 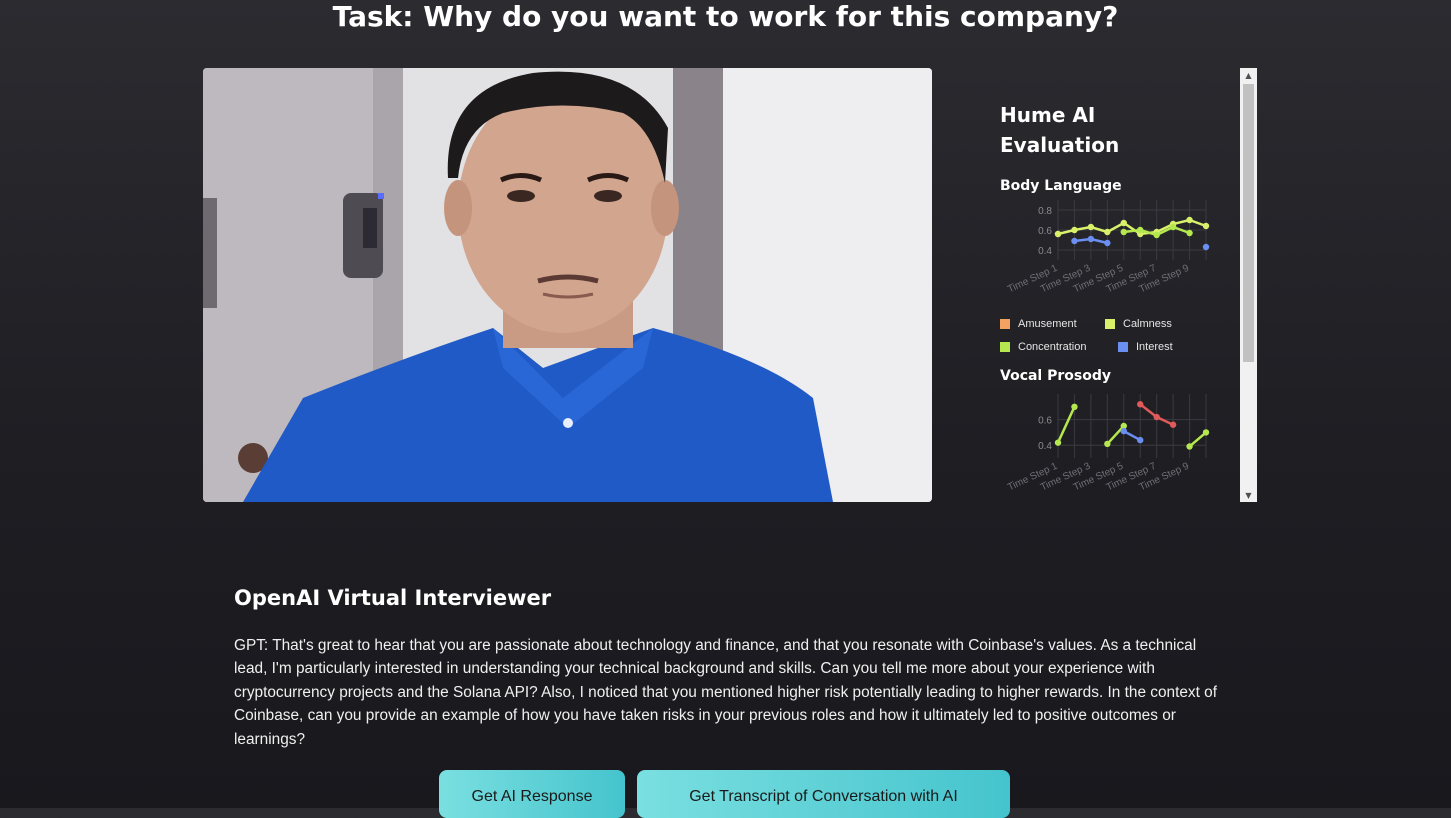 What do you see at coordinates (532, 794) in the screenshot?
I see `get-ai-response-button: Get AI Response` at bounding box center [532, 794].